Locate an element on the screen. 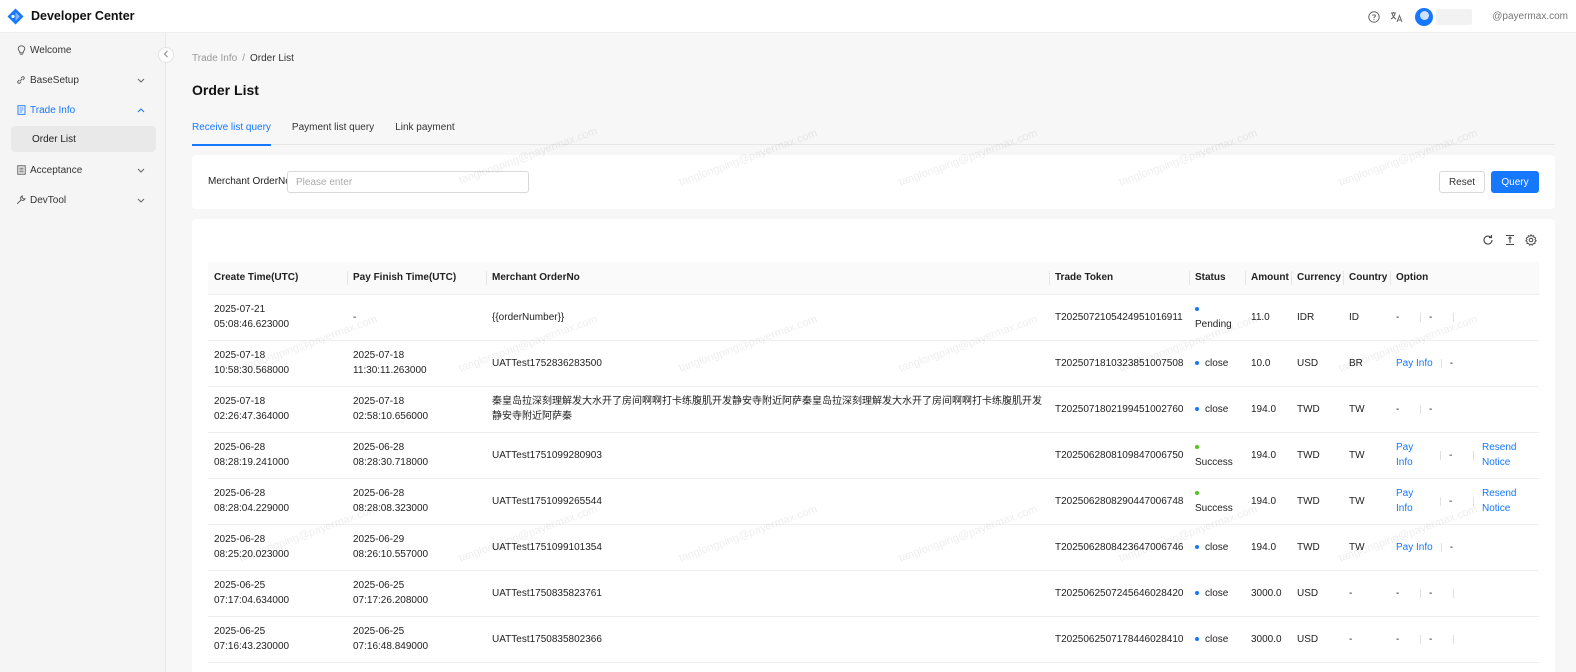 The image size is (1576, 672). merchant-orderno-cell: UATTest1751099265544 is located at coordinates (767, 501).